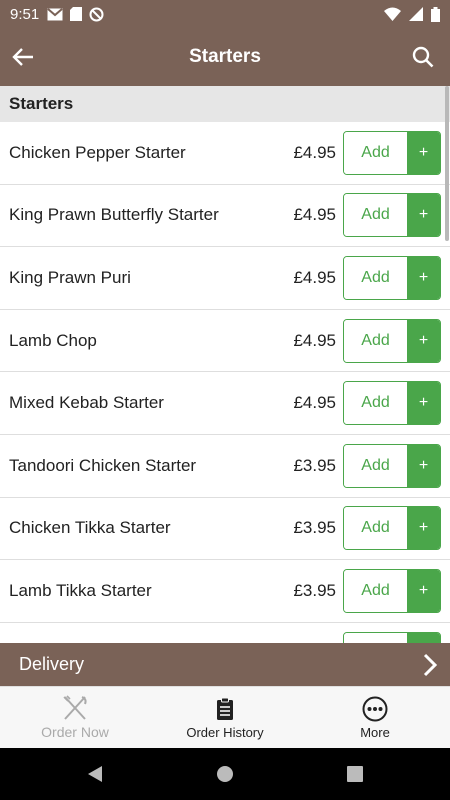  I want to click on menu-item: King Prawn Puri £4.95 Add +, so click(225, 278).